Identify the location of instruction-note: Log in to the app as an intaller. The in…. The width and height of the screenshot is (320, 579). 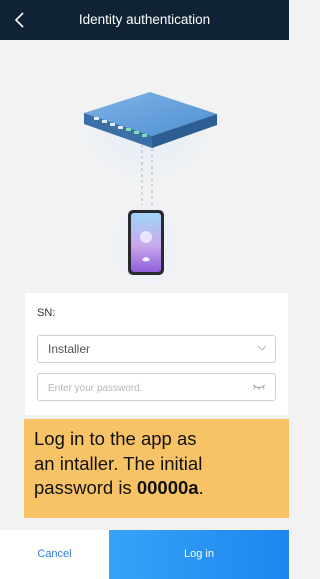
(156, 468).